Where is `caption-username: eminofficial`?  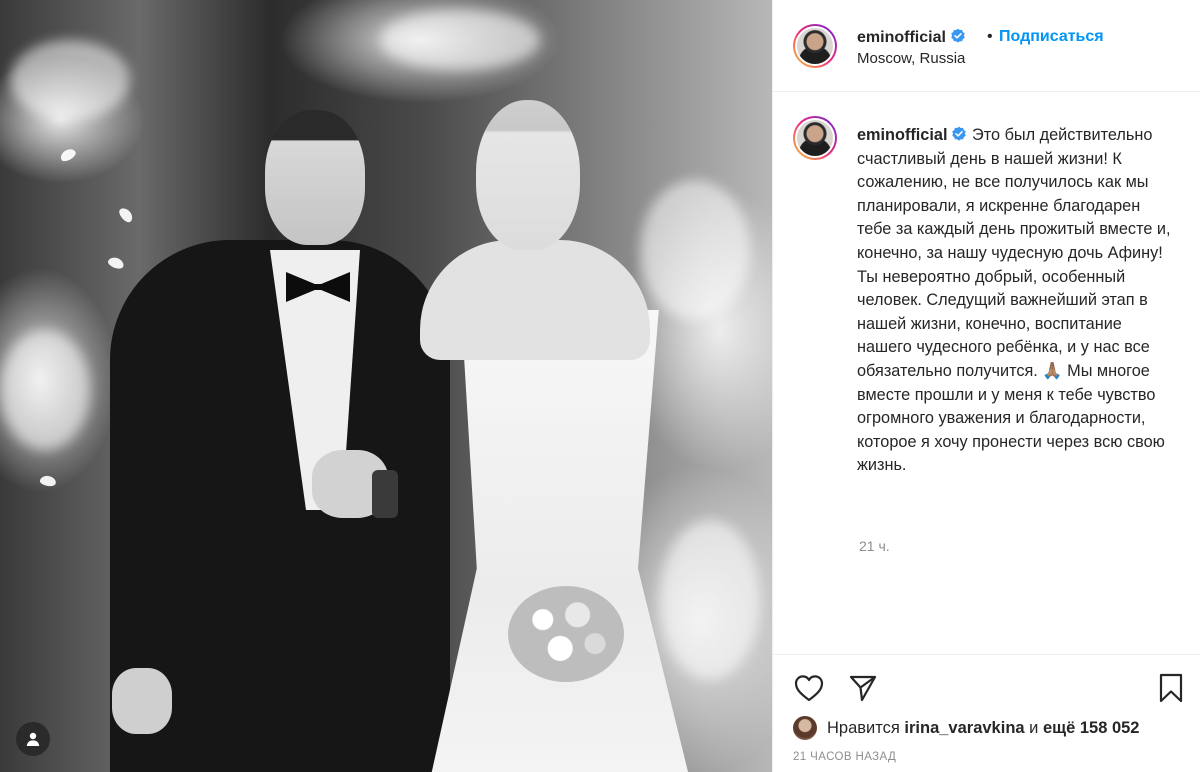 caption-username: eminofficial is located at coordinates (902, 135).